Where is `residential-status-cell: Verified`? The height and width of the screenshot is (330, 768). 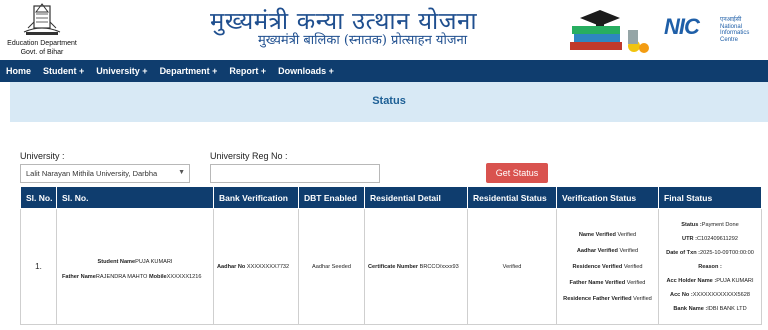
residential-status-cell: Verified is located at coordinates (512, 266).